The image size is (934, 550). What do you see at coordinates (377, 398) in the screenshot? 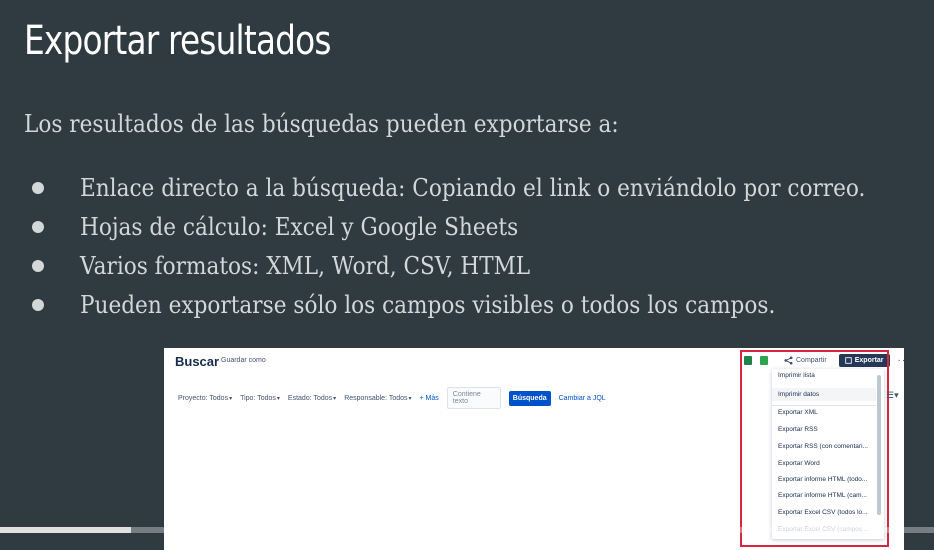
I see `assignee-filter: Responsable: Todos▾` at bounding box center [377, 398].